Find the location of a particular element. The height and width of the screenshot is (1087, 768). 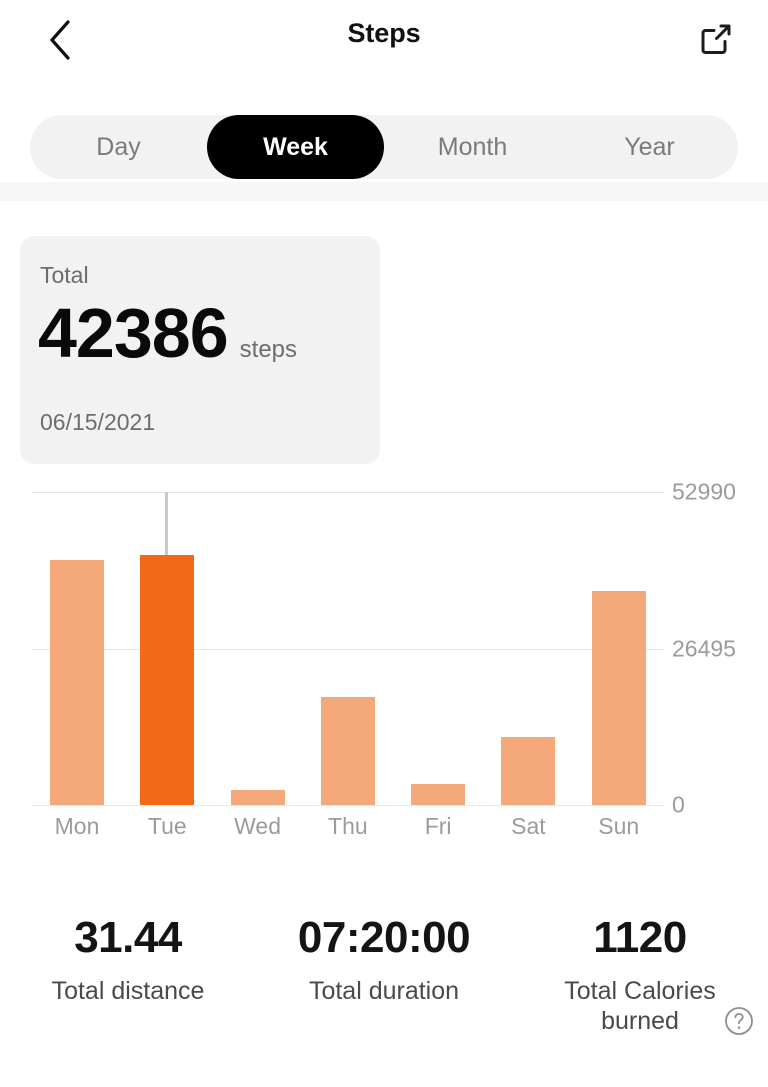

share-external-icon is located at coordinates (716, 39).